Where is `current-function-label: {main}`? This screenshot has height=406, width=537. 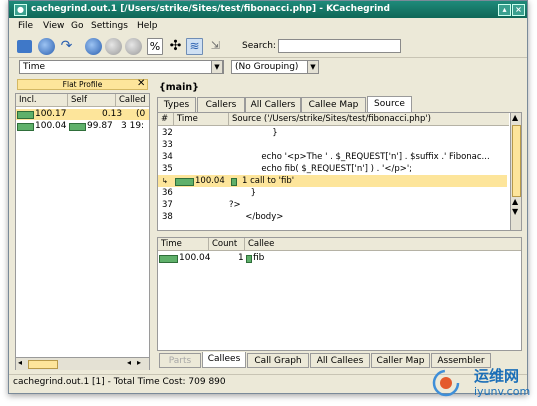 current-function-label: {main} is located at coordinates (179, 87).